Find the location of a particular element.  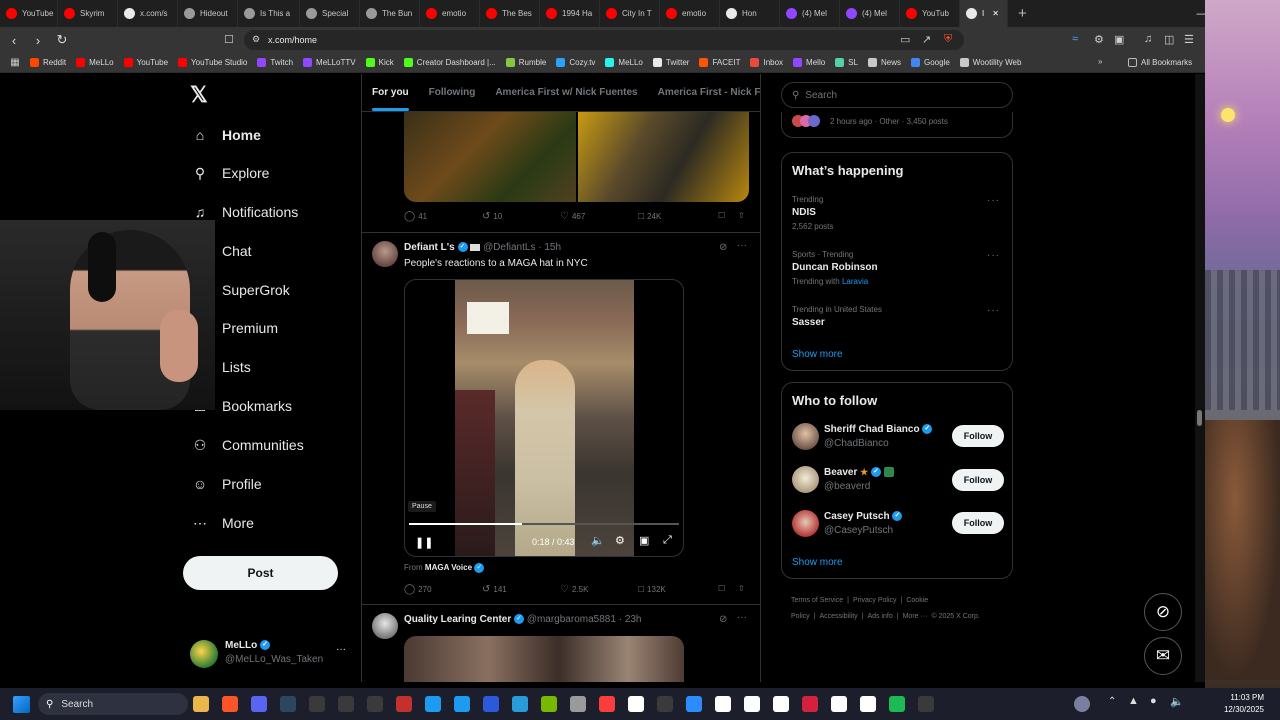

views-button: □ 132K is located at coordinates (652, 589).